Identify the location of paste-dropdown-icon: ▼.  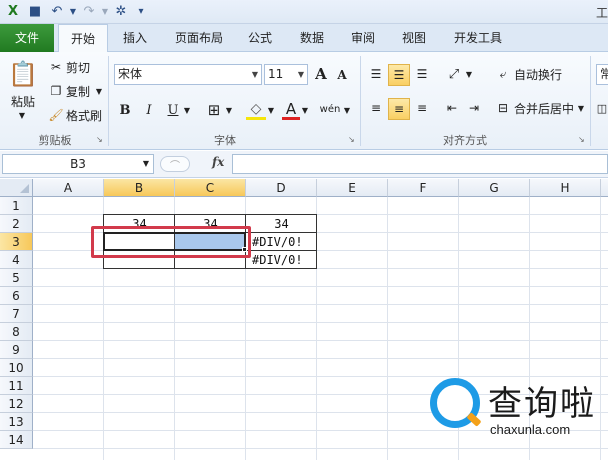
(22, 115).